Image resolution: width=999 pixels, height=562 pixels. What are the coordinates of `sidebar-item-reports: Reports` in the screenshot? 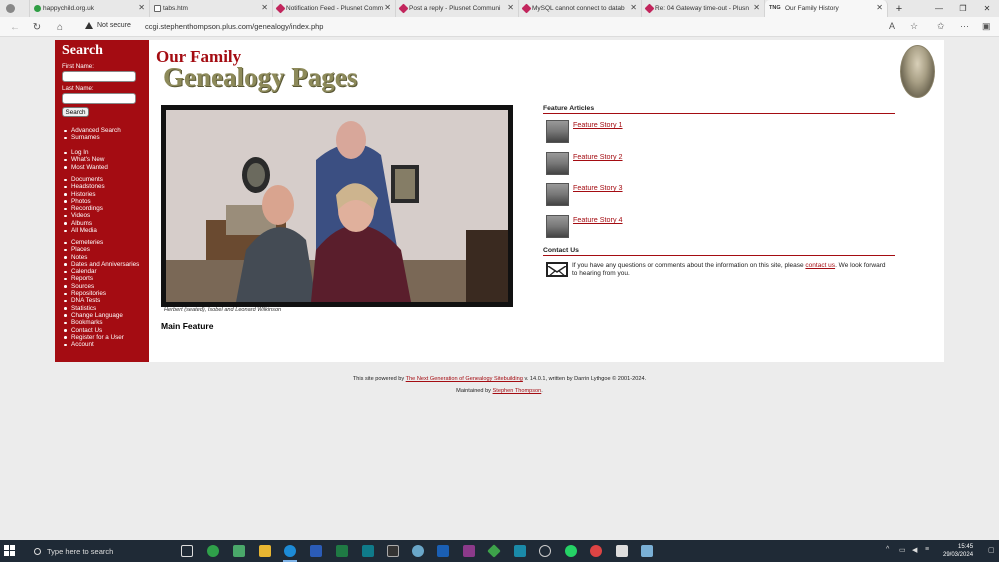 It's located at (101, 278).